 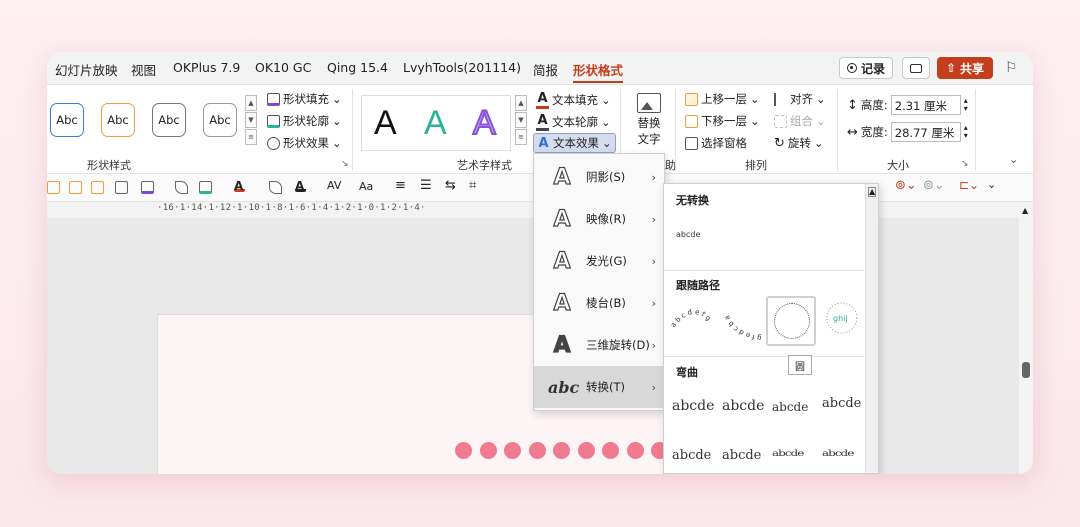 What do you see at coordinates (220, 120) in the screenshot?
I see `shape-style-4: Abc` at bounding box center [220, 120].